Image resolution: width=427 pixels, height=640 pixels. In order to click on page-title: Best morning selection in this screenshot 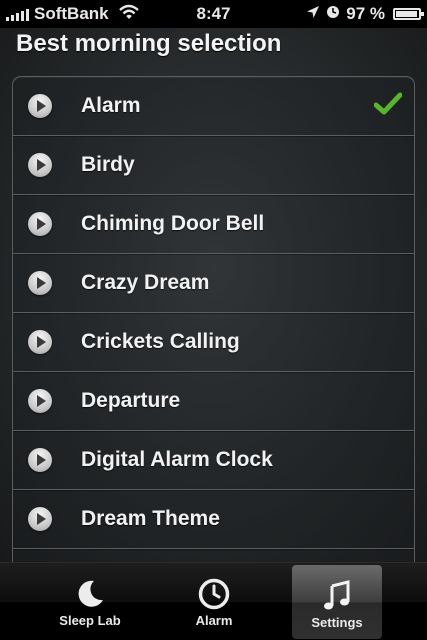, I will do `click(149, 43)`.